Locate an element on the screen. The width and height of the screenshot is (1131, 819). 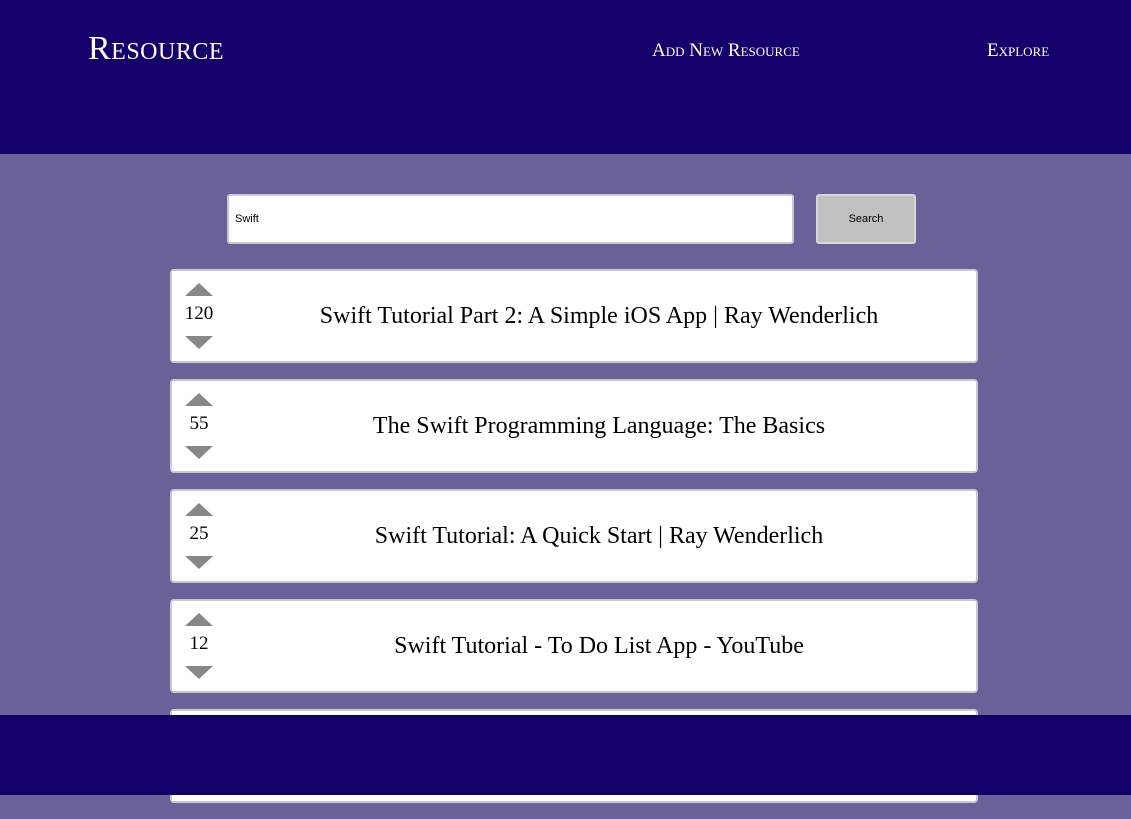
footer is located at coordinates (565, 755).